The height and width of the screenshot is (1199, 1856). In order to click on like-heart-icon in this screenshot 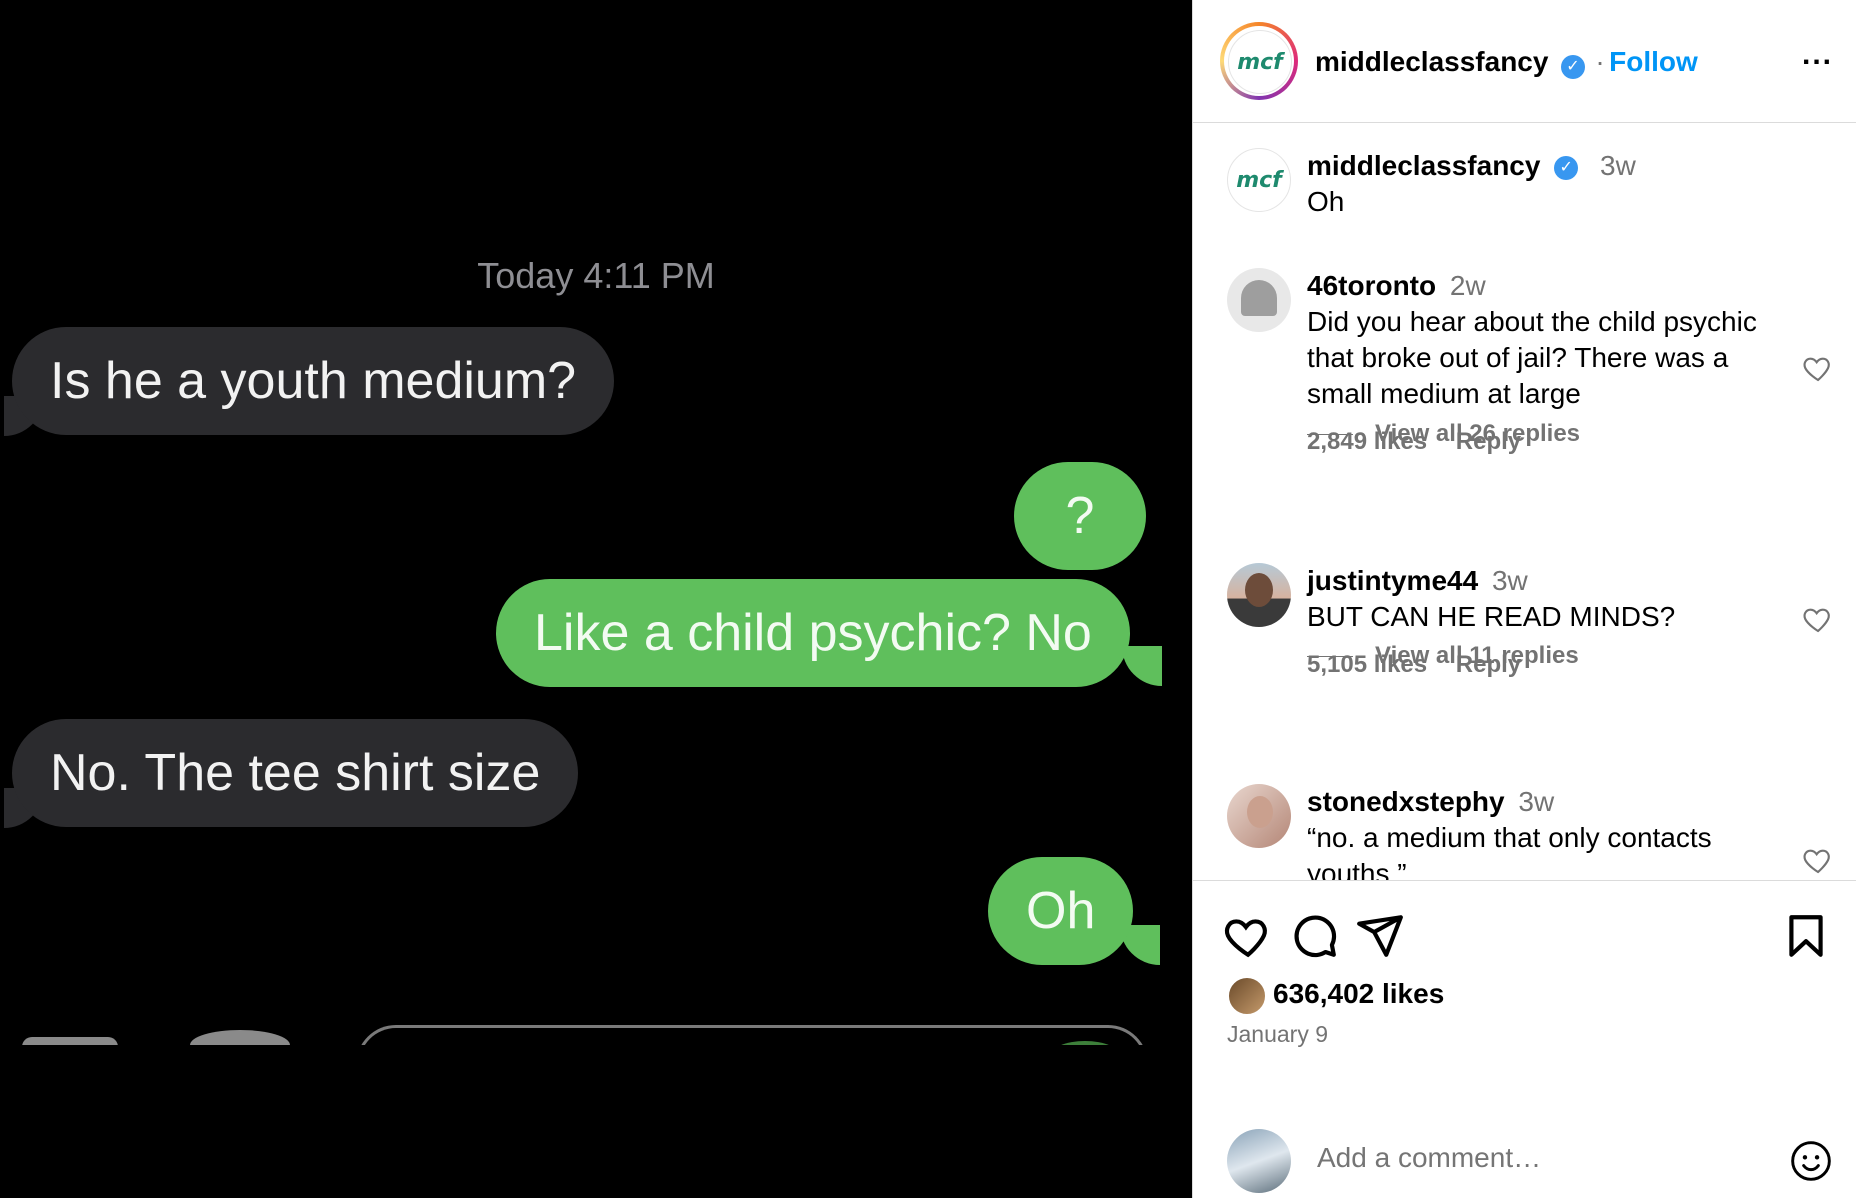, I will do `click(1248, 936)`.